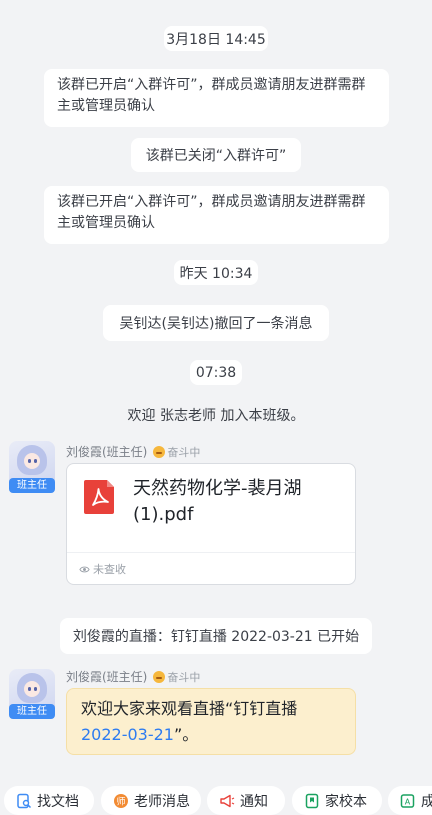 The width and height of the screenshot is (432, 815). I want to click on file-name: 天然药物化学-裴月湖(1).pdf, so click(217, 501).